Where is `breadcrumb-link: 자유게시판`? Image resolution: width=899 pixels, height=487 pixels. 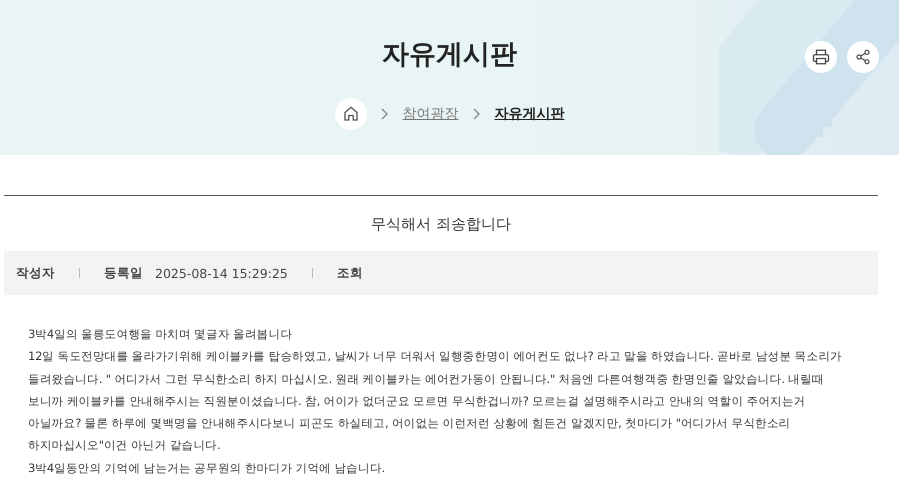
breadcrumb-link: 자유게시판 is located at coordinates (529, 114).